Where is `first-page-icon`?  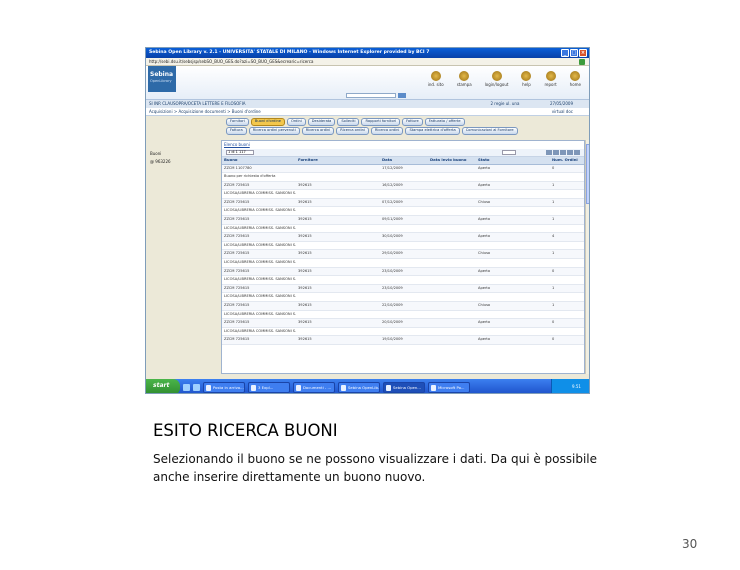 first-page-icon is located at coordinates (549, 152).